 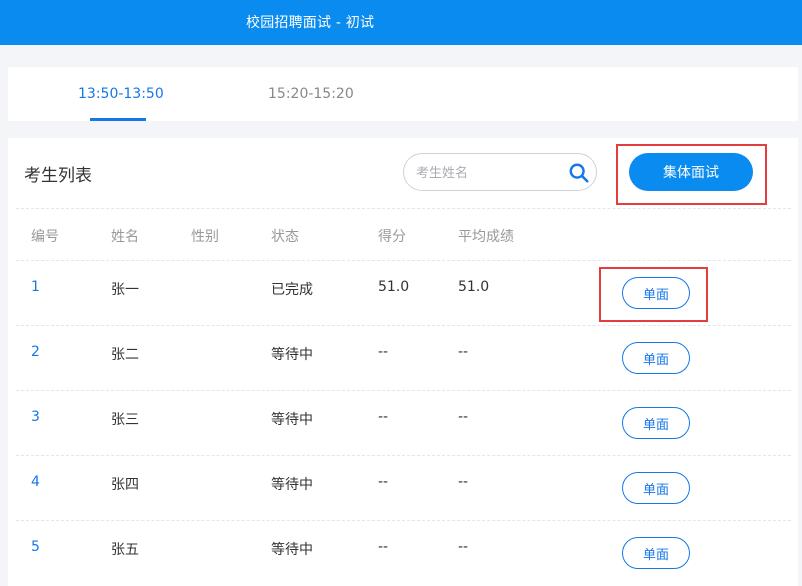 I want to click on row-name: 张三, so click(x=125, y=420).